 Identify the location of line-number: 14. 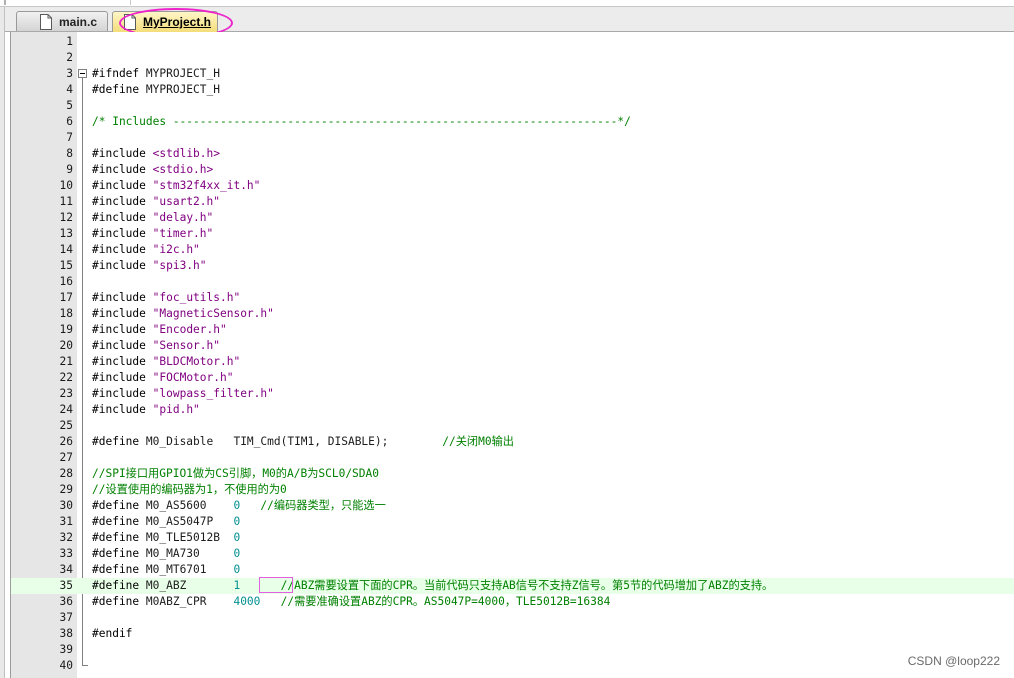
(66, 249).